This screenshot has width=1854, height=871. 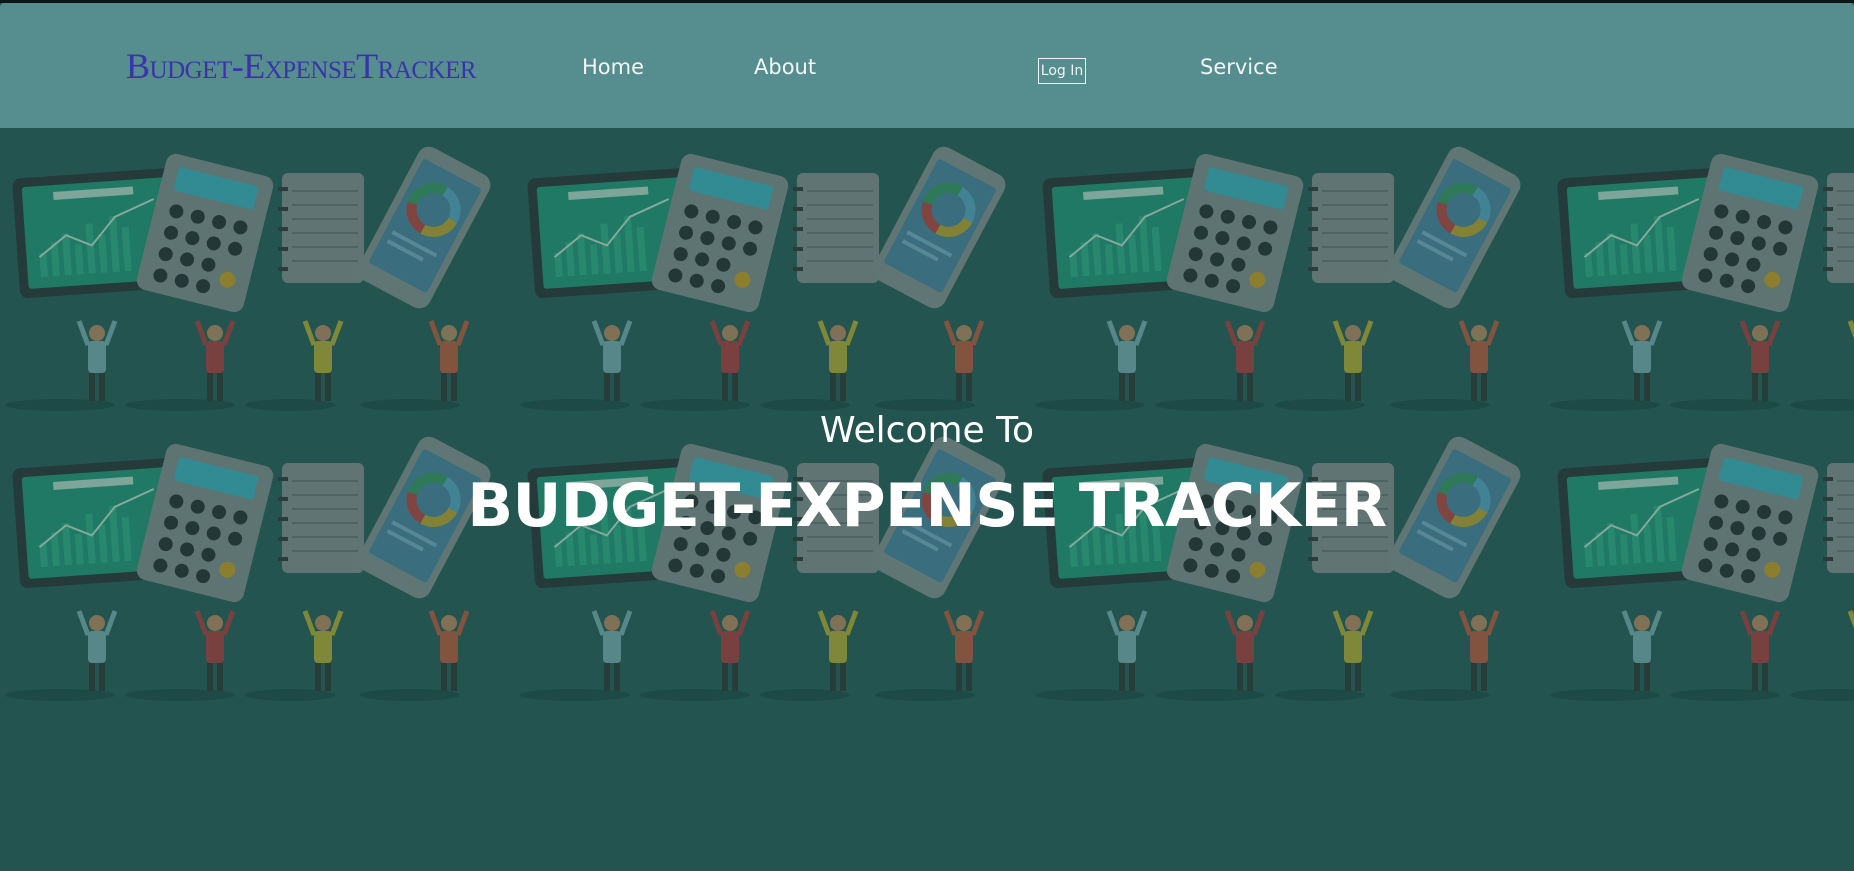 What do you see at coordinates (926, 430) in the screenshot?
I see `hero-welcome-text: Welcome To` at bounding box center [926, 430].